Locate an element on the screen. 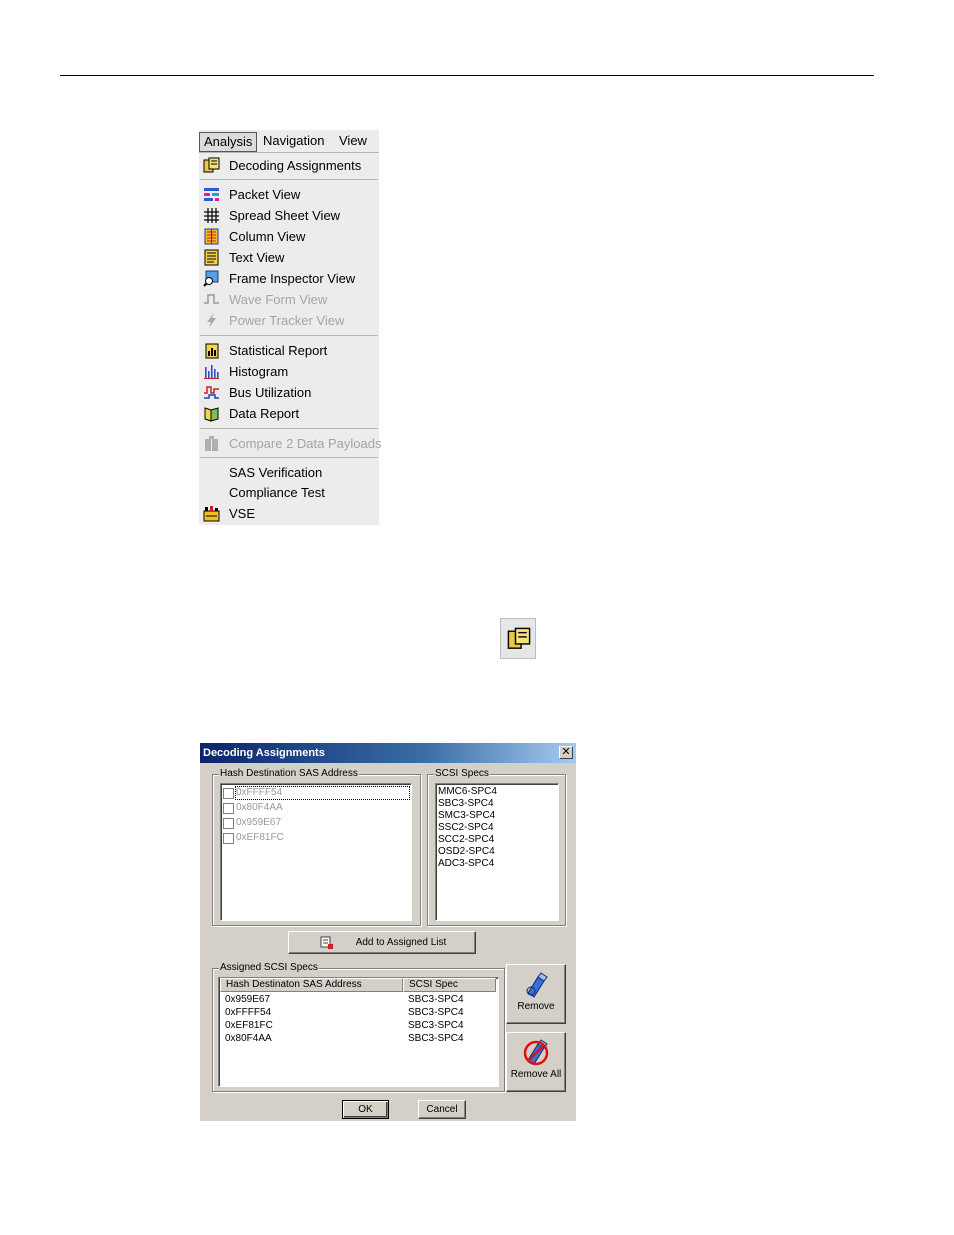 This screenshot has height=1235, width=954. row-hash-address: 0xFFFF54 is located at coordinates (248, 1012).